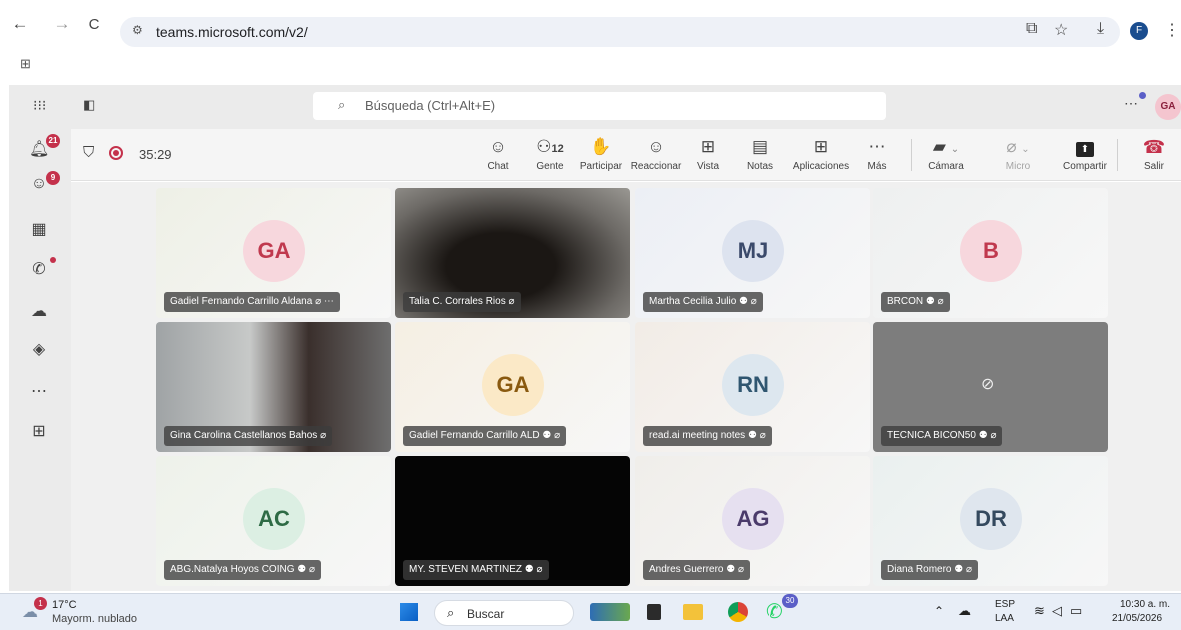  I want to click on mic-button: ⌀ ⌄ Micro, so click(1018, 153).